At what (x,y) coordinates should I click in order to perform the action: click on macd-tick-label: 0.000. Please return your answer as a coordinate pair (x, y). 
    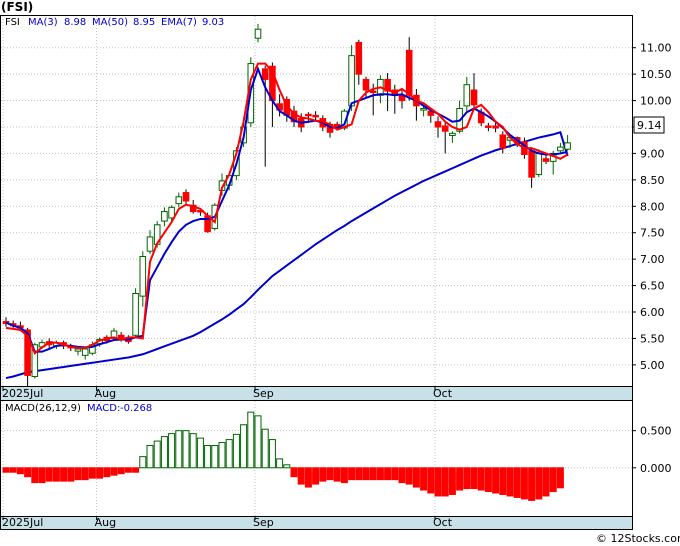
    Looking at the image, I should click on (656, 468).